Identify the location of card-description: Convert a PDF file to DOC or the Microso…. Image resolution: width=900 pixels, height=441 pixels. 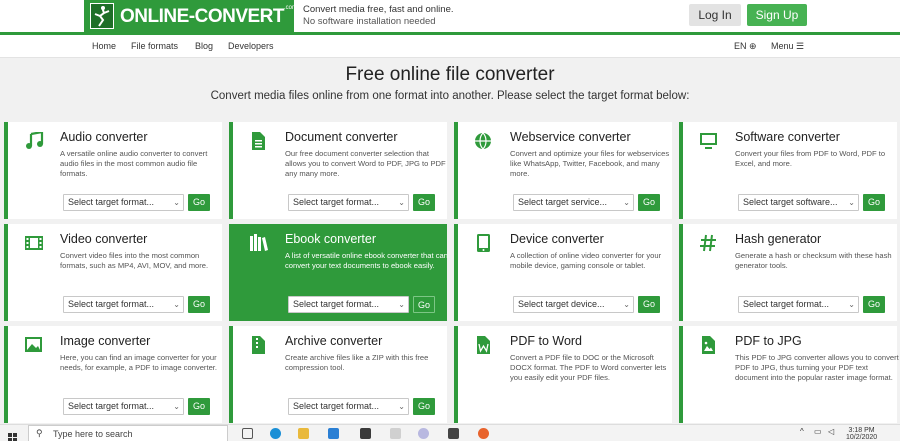
(588, 367).